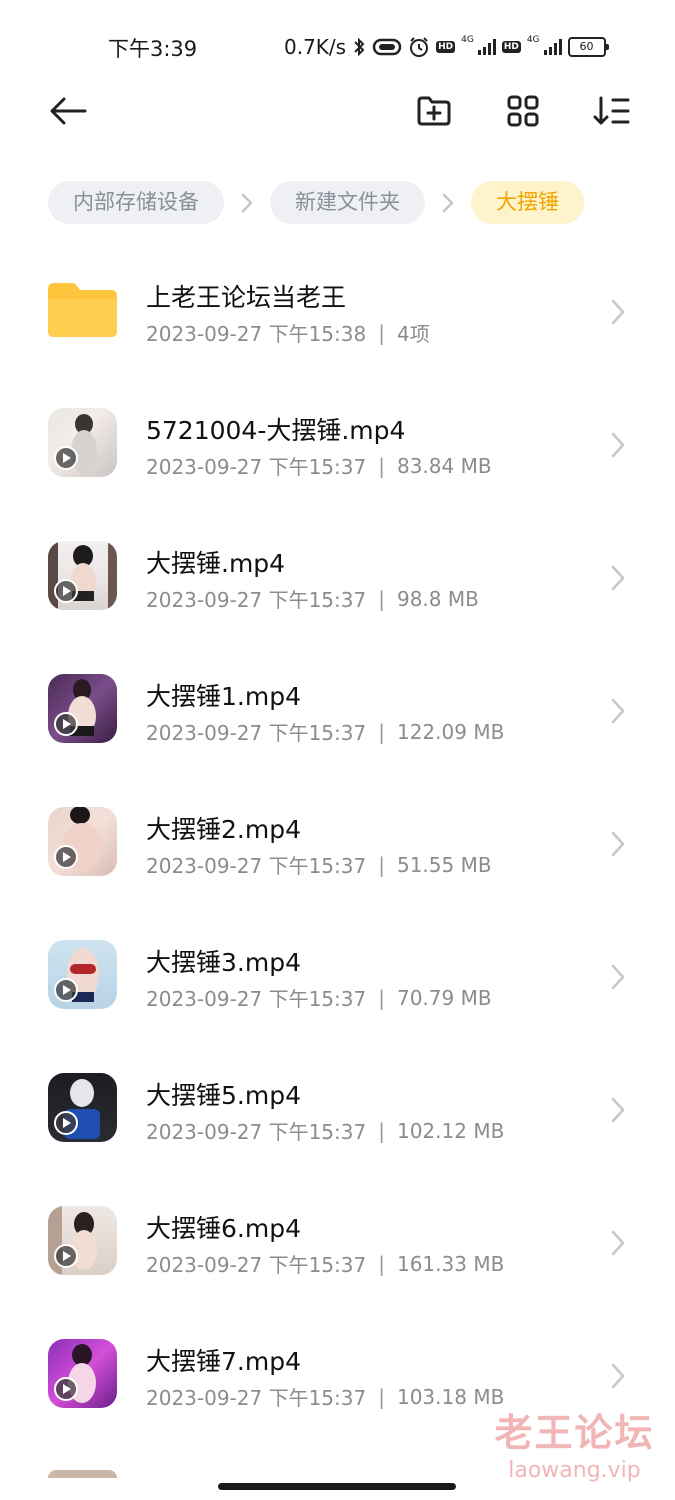 The height and width of the screenshot is (1500, 675). What do you see at coordinates (276, 430) in the screenshot?
I see `file-name: 5721004-大摆锤.mp4` at bounding box center [276, 430].